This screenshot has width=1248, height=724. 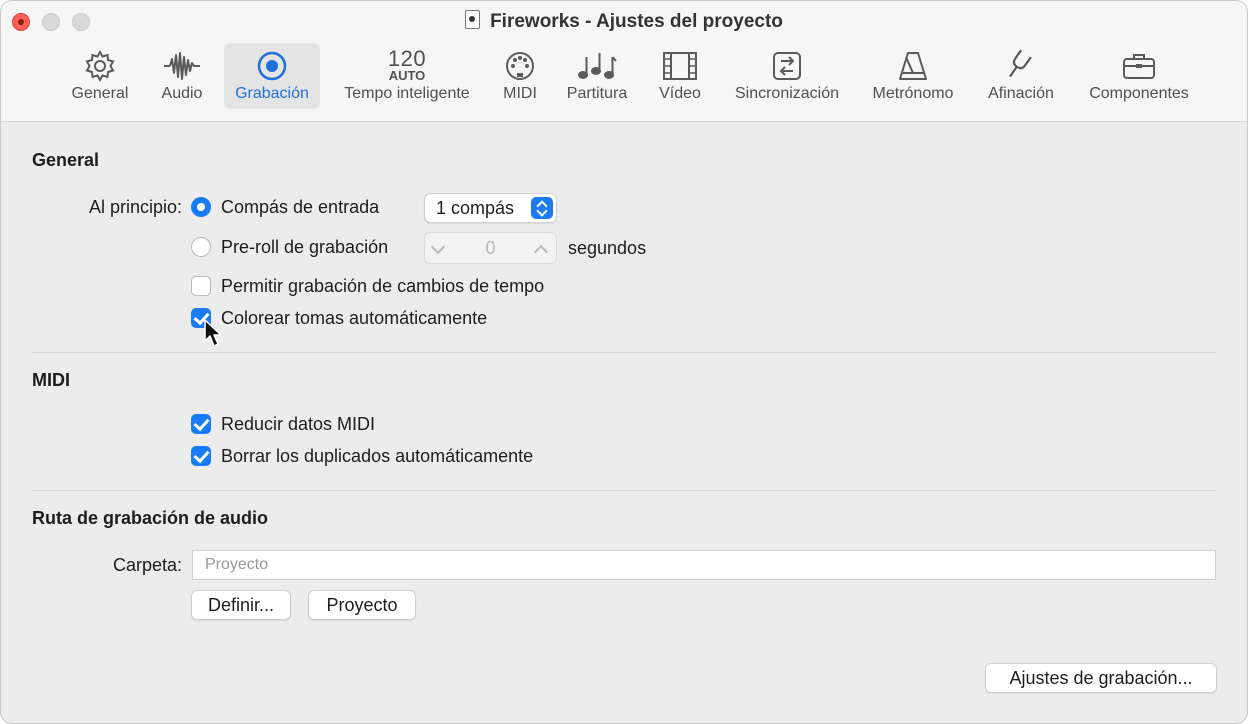 I want to click on briefcase-icon, so click(x=1139, y=66).